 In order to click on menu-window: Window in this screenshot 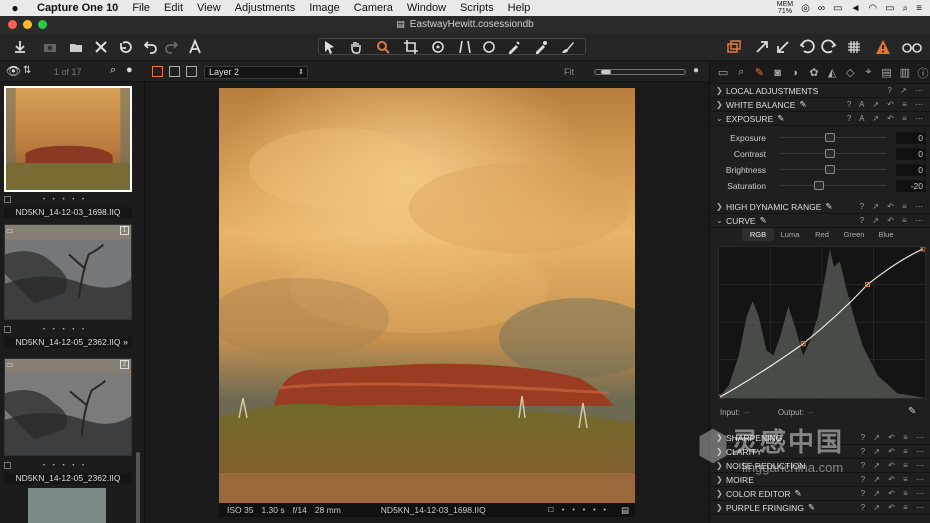, I will do `click(426, 8)`.